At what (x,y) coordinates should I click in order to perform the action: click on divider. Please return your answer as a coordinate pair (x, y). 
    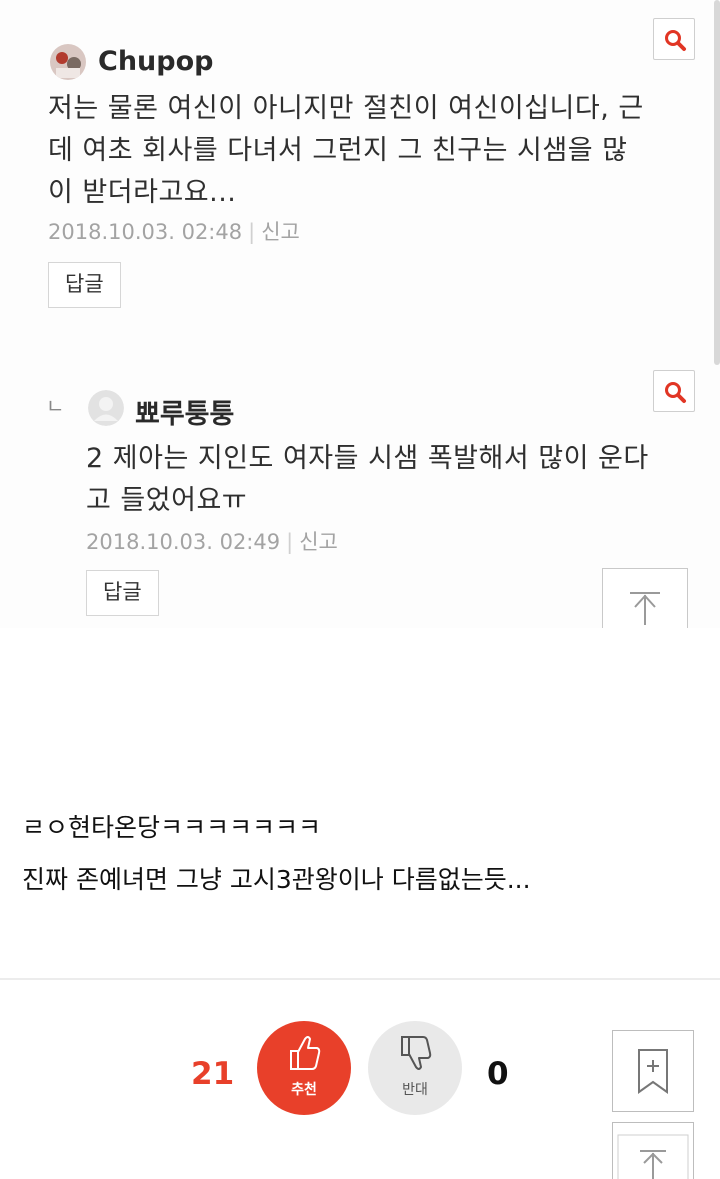
    Looking at the image, I should click on (360, 979).